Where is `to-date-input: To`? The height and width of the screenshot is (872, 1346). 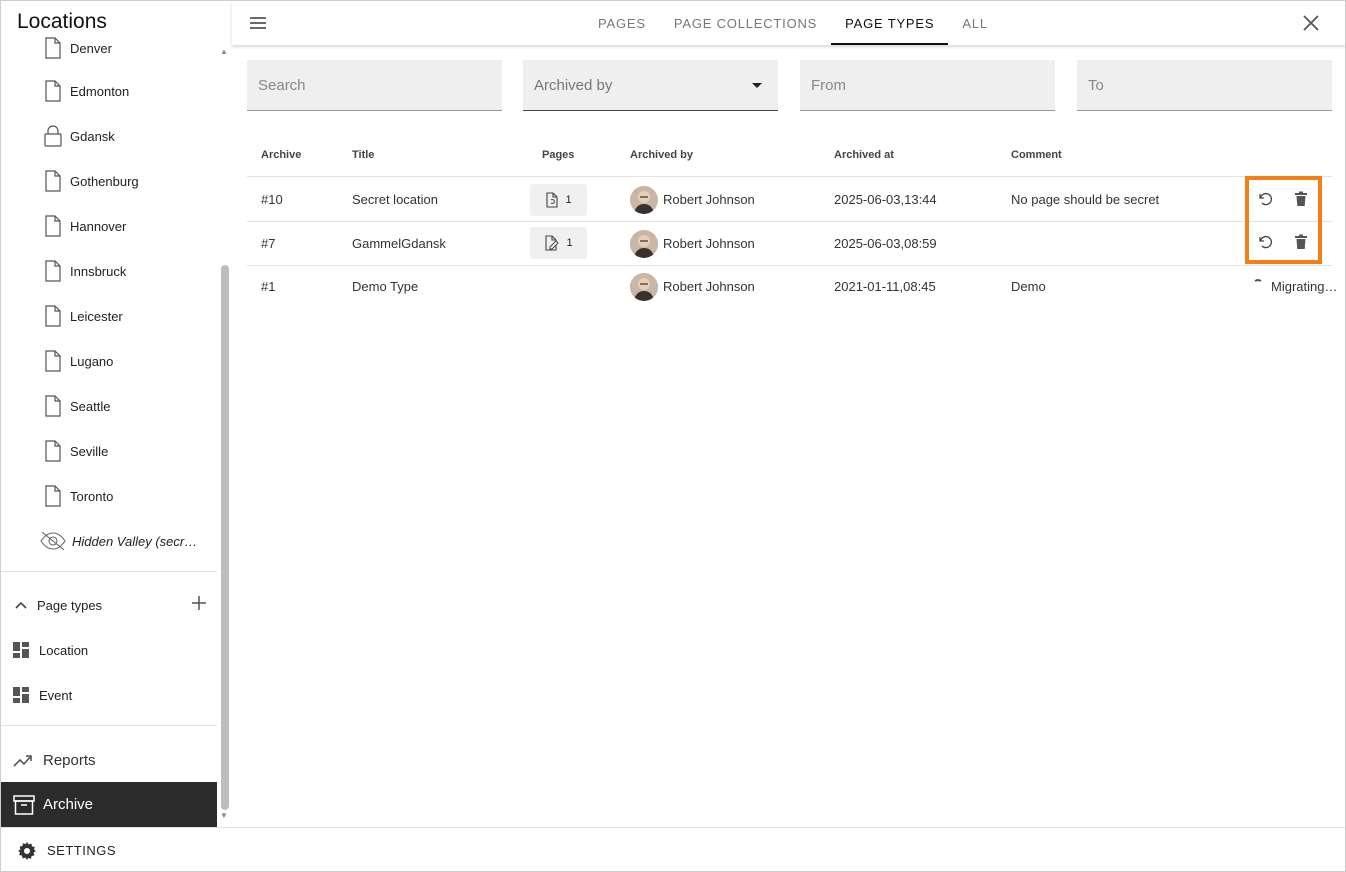
to-date-input: To is located at coordinates (1204, 85).